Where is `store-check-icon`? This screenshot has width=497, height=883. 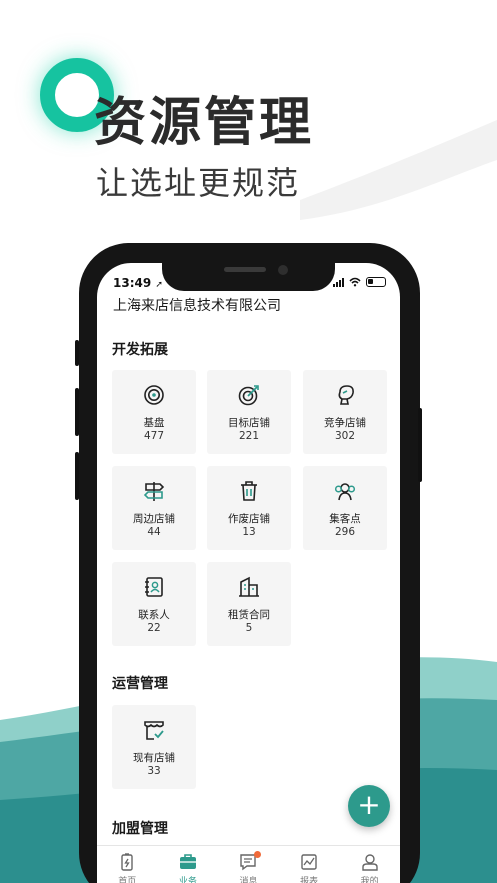 store-check-icon is located at coordinates (154, 730).